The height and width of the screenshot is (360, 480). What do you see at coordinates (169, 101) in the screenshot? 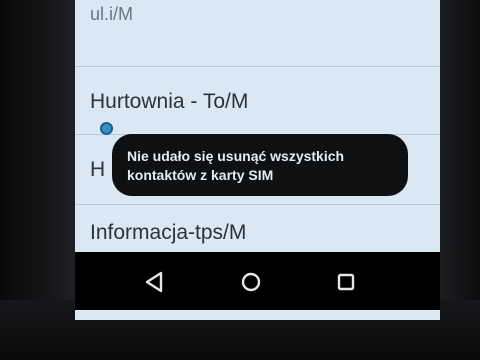
I see `list-item-label: Hurtownia - To/M` at bounding box center [169, 101].